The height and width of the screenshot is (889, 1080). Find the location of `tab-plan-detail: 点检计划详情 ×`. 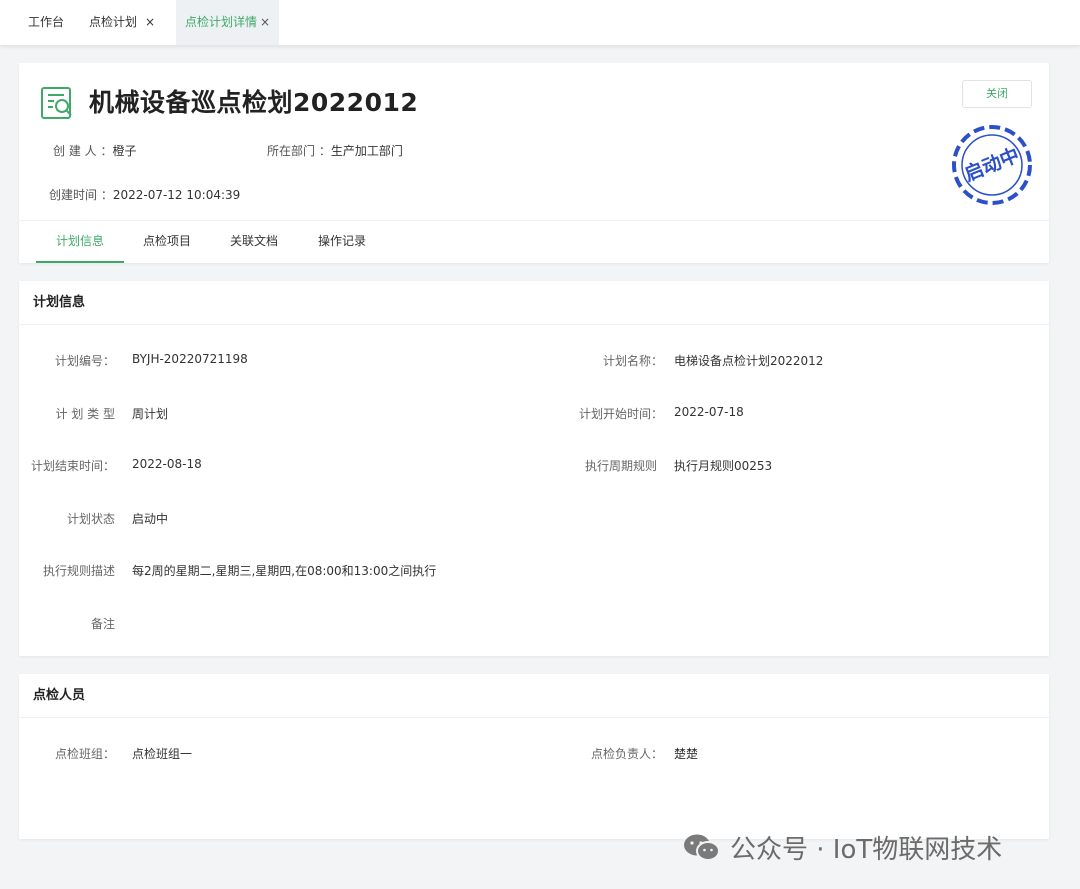

tab-plan-detail: 点检计划详情 × is located at coordinates (228, 22).